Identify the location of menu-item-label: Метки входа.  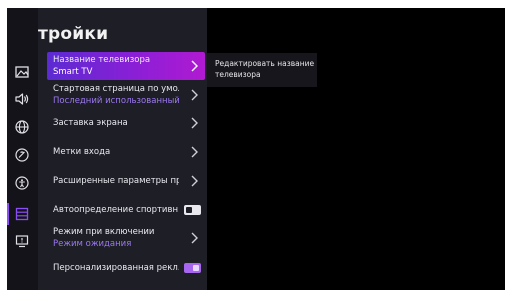
(82, 152).